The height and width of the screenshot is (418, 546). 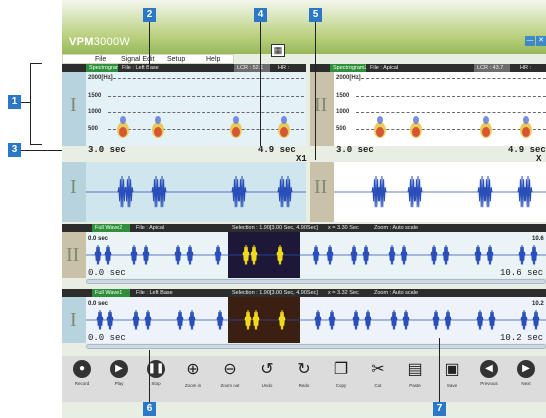 I want to click on zoom-wave-left, so click(x=196, y=192).